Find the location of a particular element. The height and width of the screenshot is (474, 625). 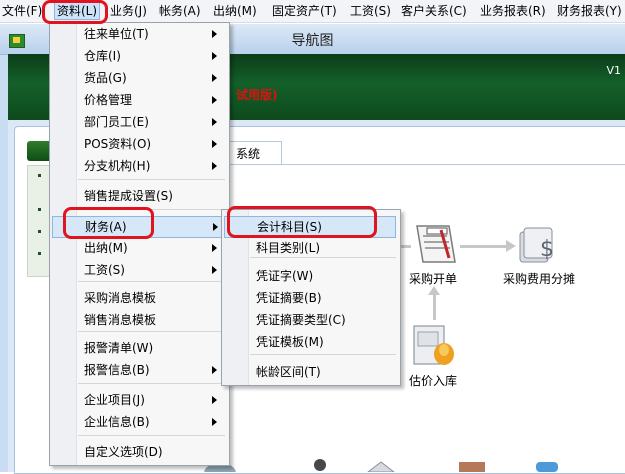

menu-item: 部门员工(E) is located at coordinates (139, 122).